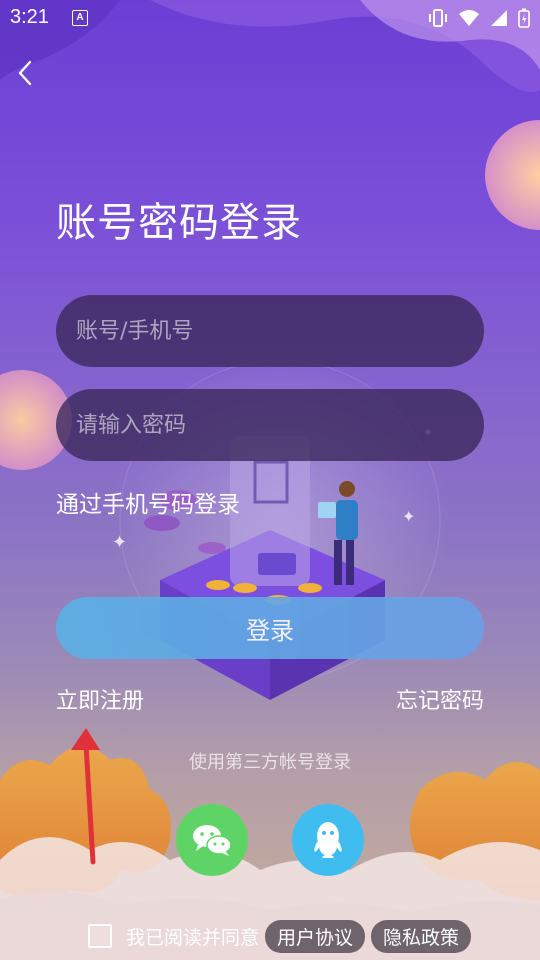 The height and width of the screenshot is (960, 540). I want to click on wechat-icon, so click(212, 840).